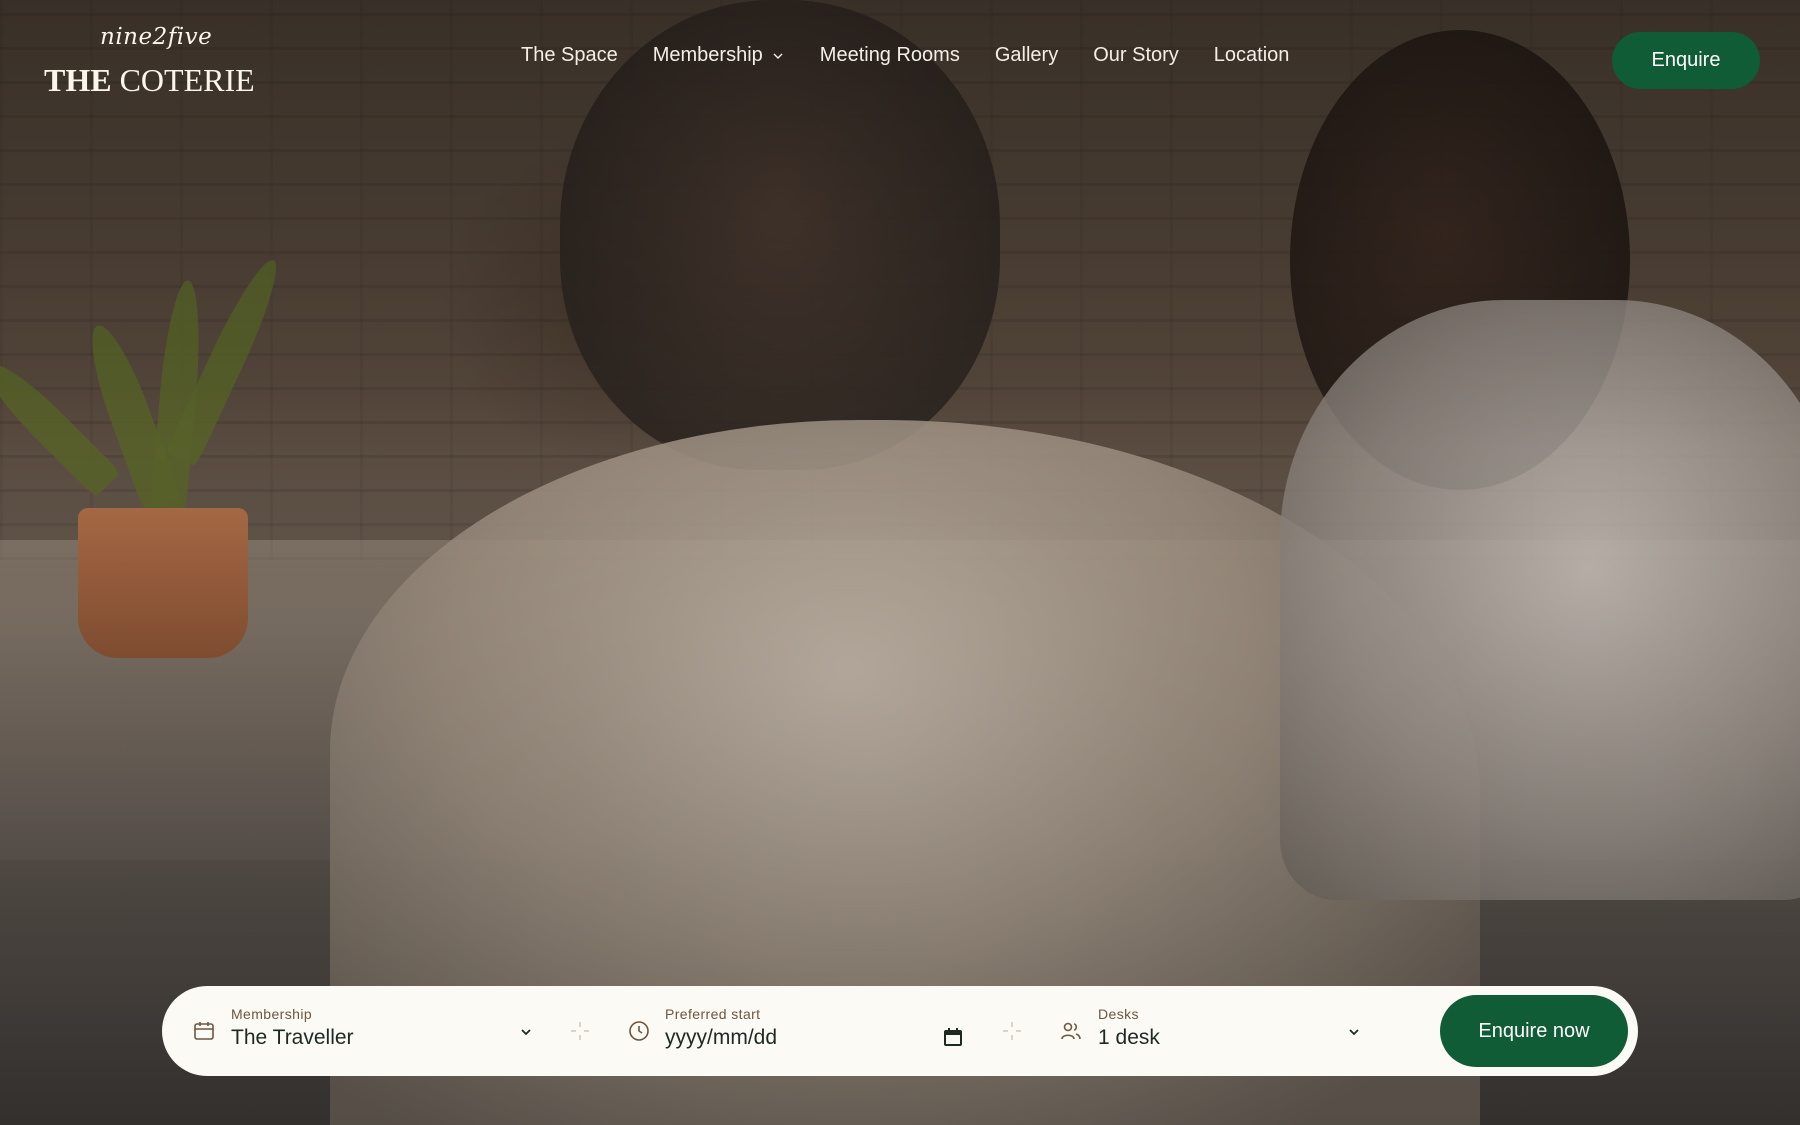 This screenshot has height=1125, width=1800. I want to click on people-icon, so click(1071, 1031).